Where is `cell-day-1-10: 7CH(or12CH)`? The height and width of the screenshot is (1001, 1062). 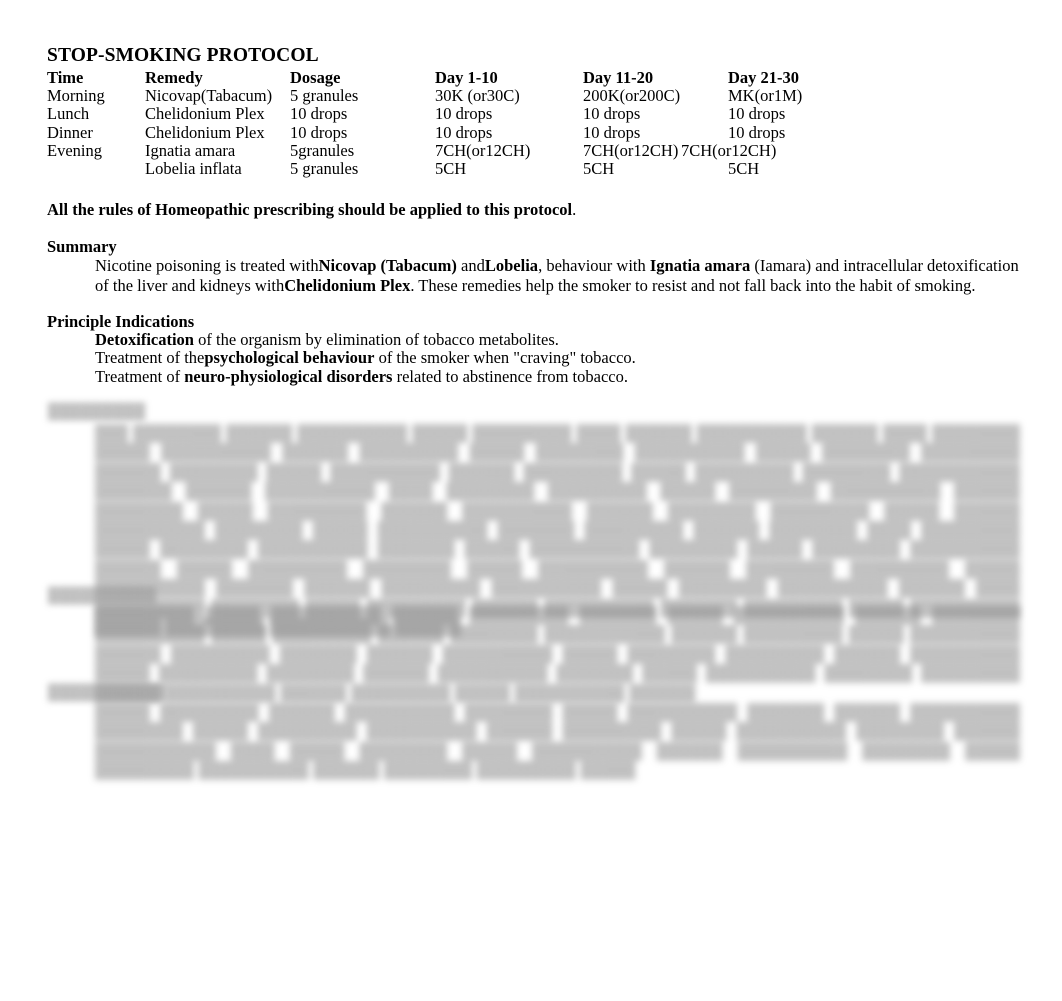 cell-day-1-10: 7CH(or12CH) is located at coordinates (483, 150).